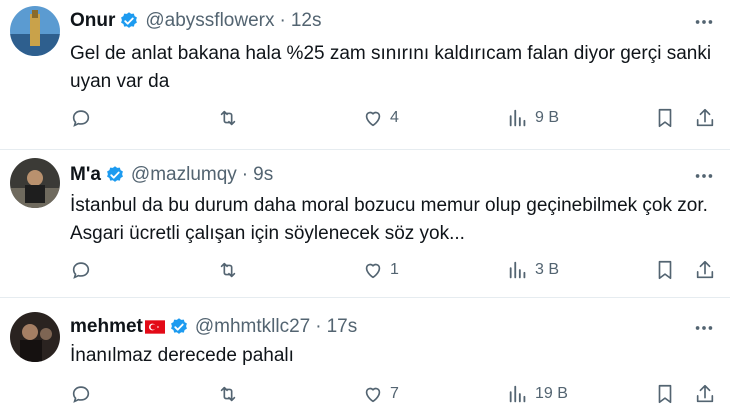 Image resolution: width=730 pixels, height=420 pixels. What do you see at coordinates (106, 327) in the screenshot?
I see `display-name: mehmet` at bounding box center [106, 327].